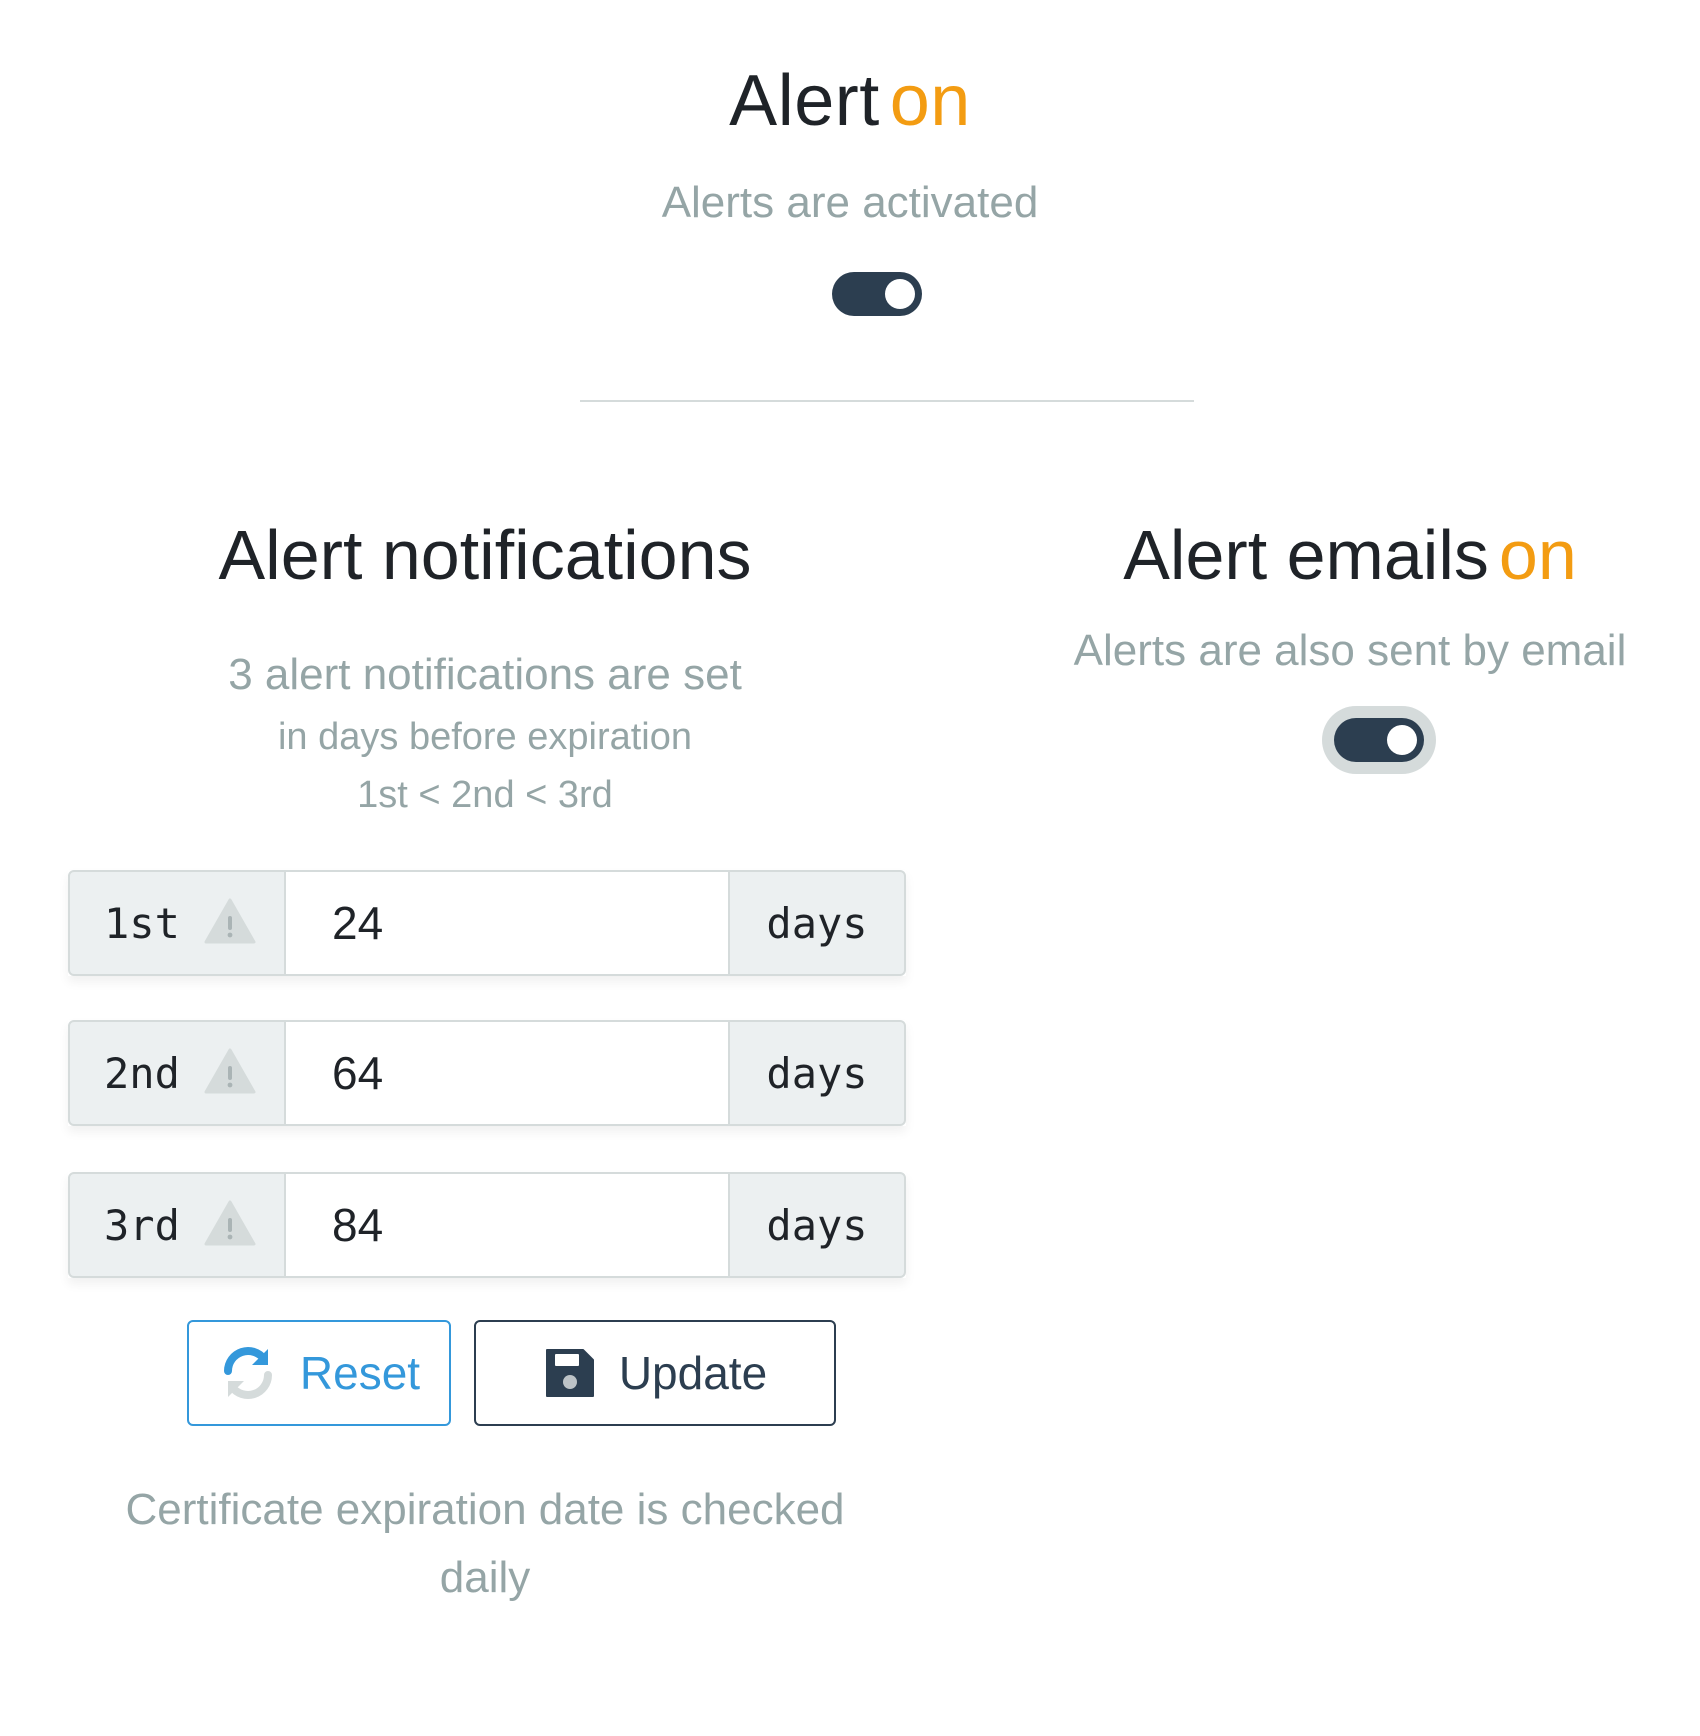 Image resolution: width=1700 pixels, height=1736 pixels. What do you see at coordinates (570, 1373) in the screenshot?
I see `floppy-disk-icon` at bounding box center [570, 1373].